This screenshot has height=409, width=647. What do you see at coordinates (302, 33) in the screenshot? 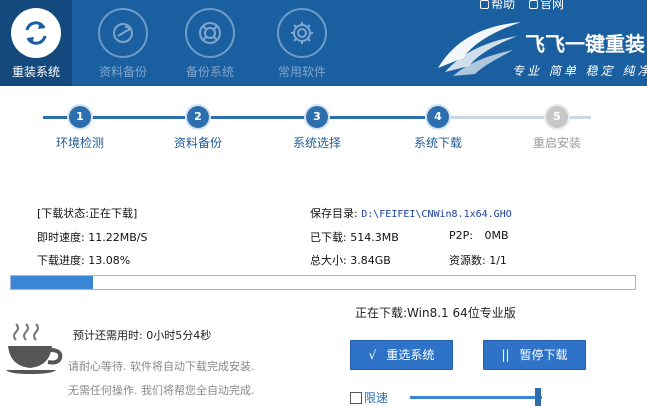
I see `gear-icon` at bounding box center [302, 33].